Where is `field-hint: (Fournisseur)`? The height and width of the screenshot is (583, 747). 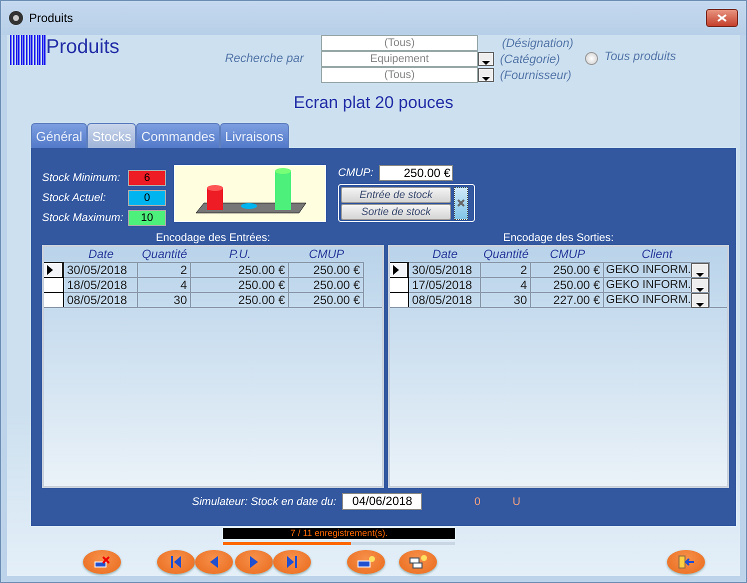 field-hint: (Fournisseur) is located at coordinates (536, 75).